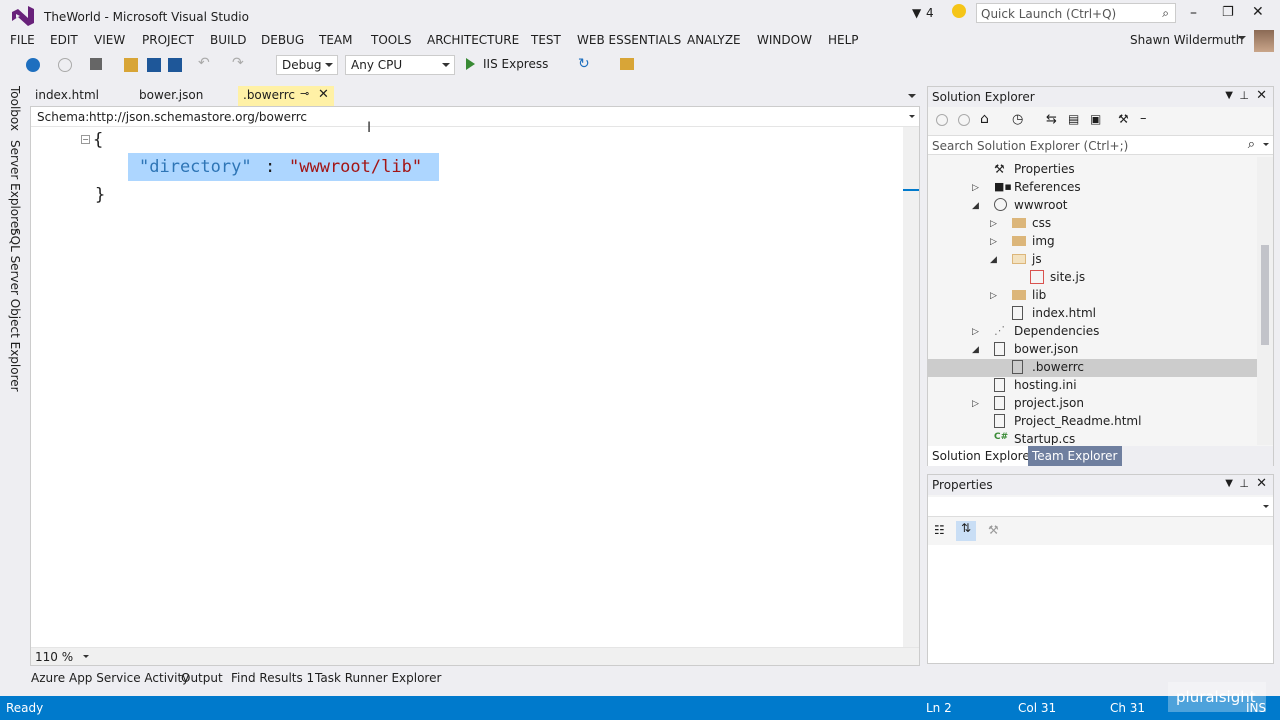 This screenshot has height=720, width=1280. I want to click on menu-web-essentials: WEB ESSENTIALS, so click(629, 40).